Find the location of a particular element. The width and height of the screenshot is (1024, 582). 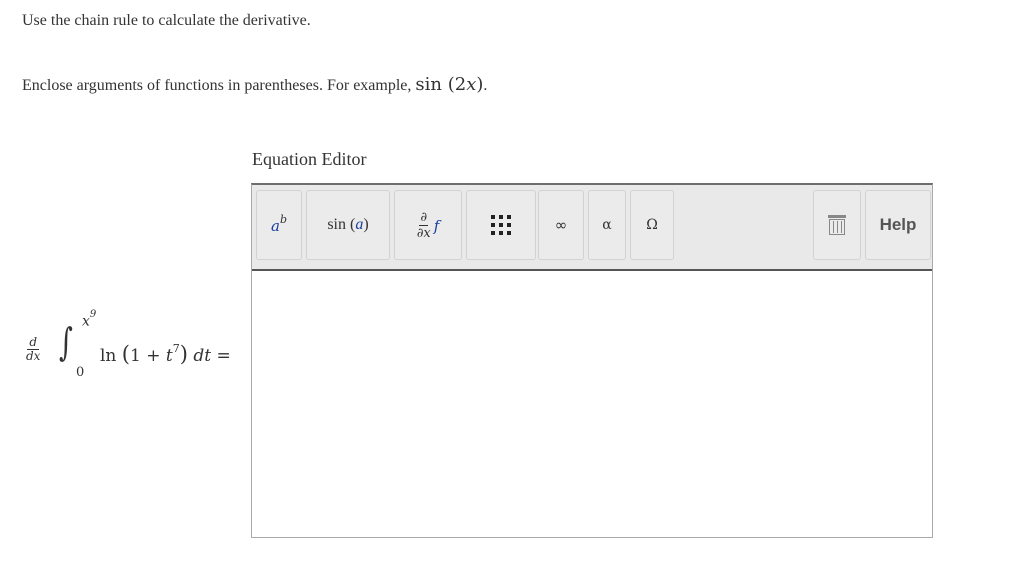

derivative-numerator: d is located at coordinates (33, 342).